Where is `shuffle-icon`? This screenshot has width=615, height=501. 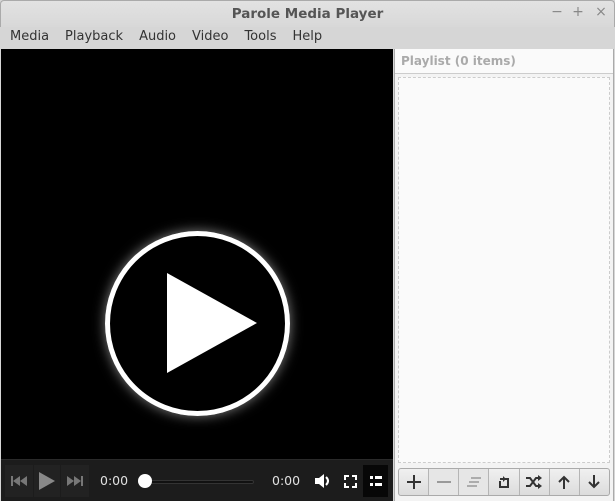 shuffle-icon is located at coordinates (534, 482).